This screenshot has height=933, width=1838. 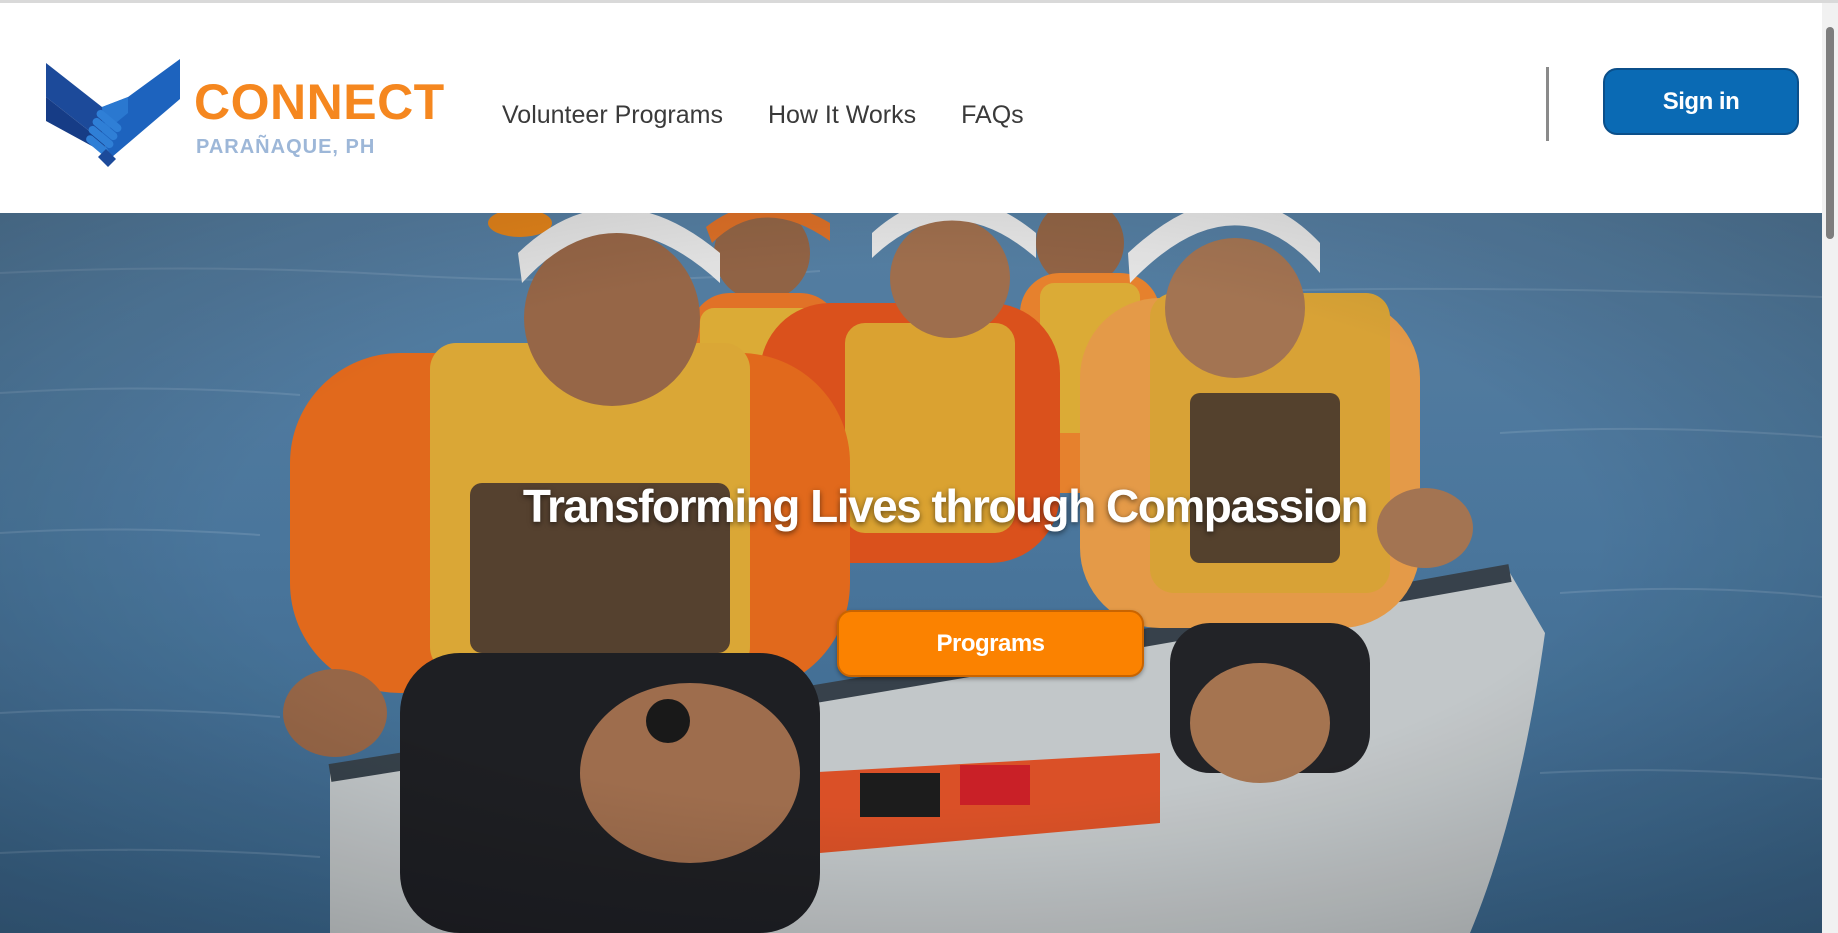 What do you see at coordinates (1547, 104) in the screenshot?
I see `header-divider` at bounding box center [1547, 104].